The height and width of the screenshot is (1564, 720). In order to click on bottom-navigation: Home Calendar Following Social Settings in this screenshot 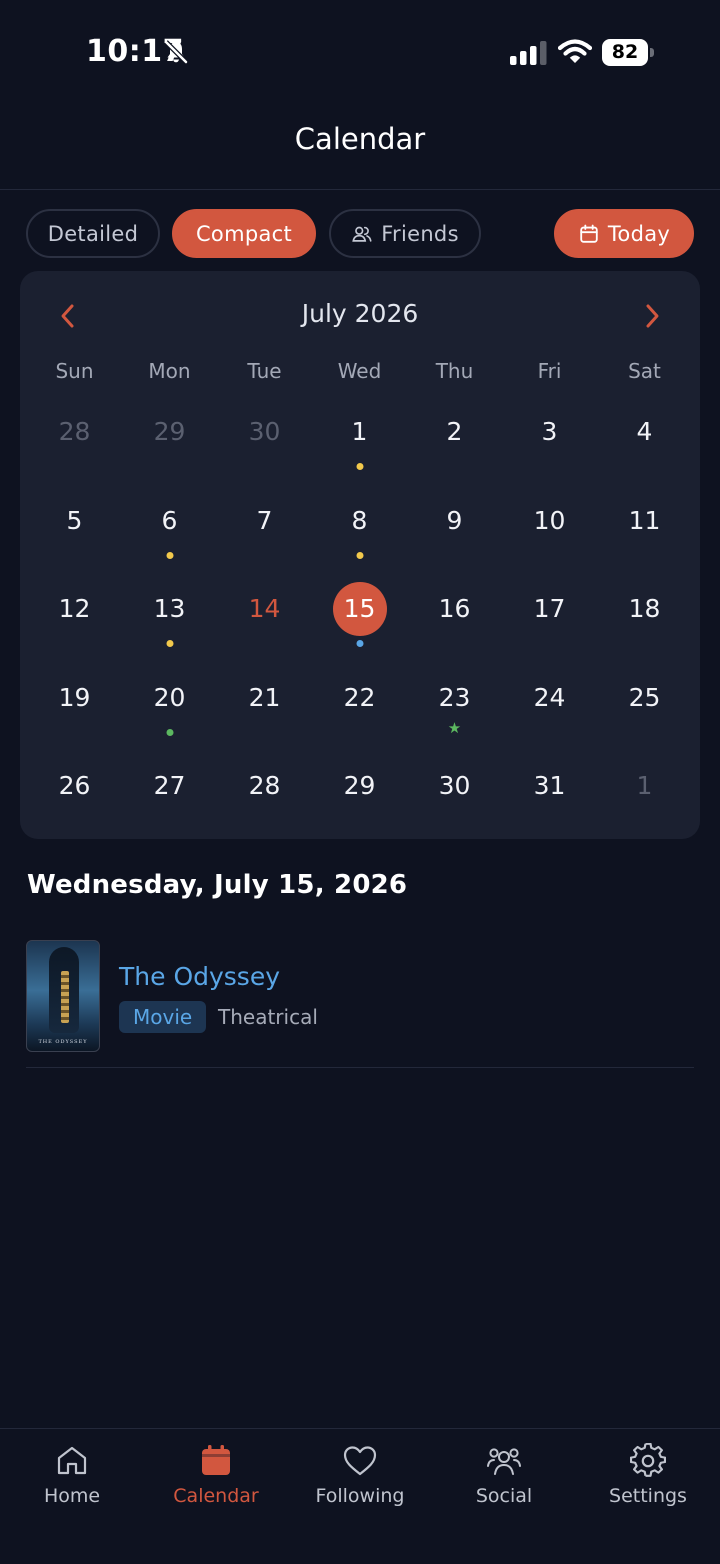, I will do `click(360, 1496)`.